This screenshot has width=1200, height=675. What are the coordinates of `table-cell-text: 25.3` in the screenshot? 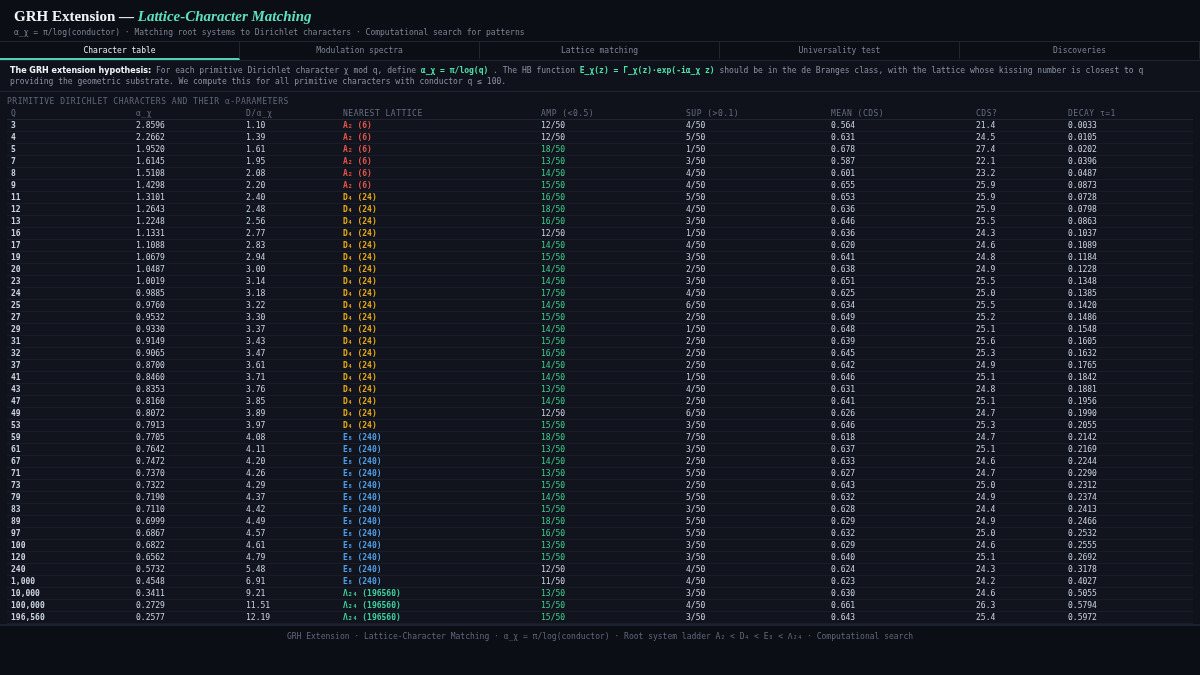 It's located at (985, 353).